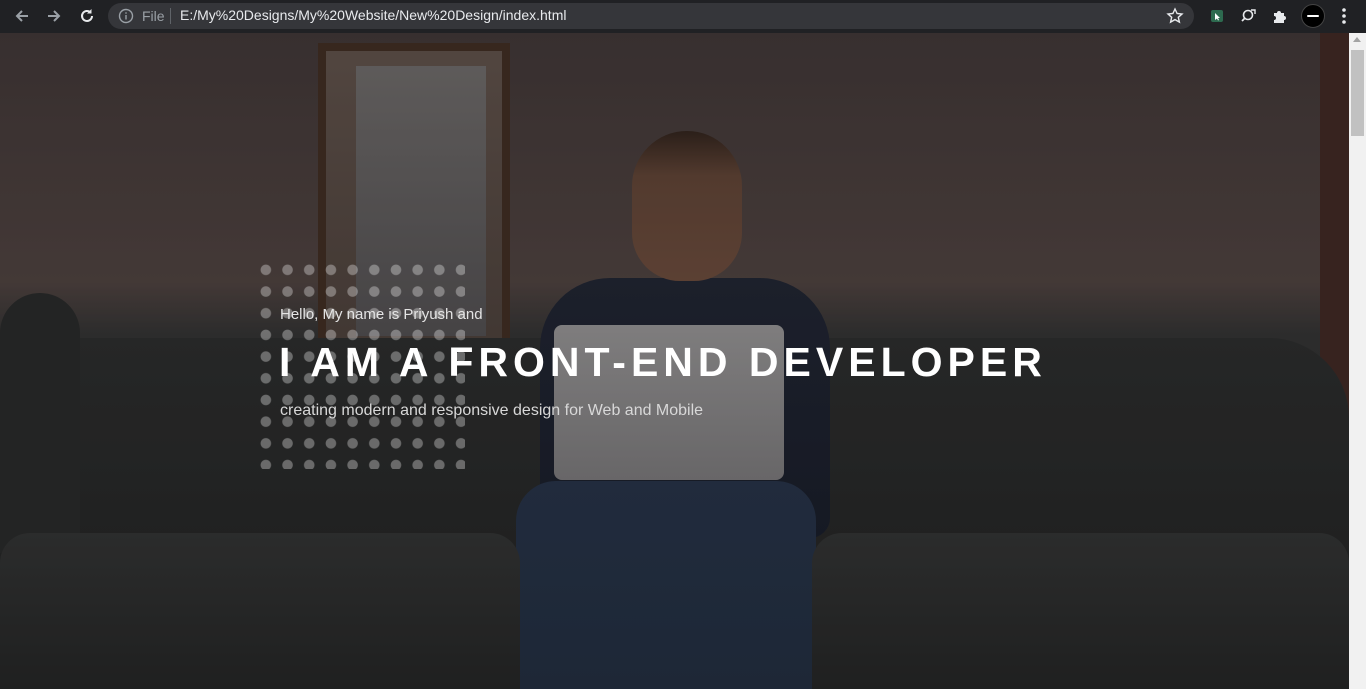 This screenshot has height=689, width=1366. I want to click on reload-icon, so click(87, 16).